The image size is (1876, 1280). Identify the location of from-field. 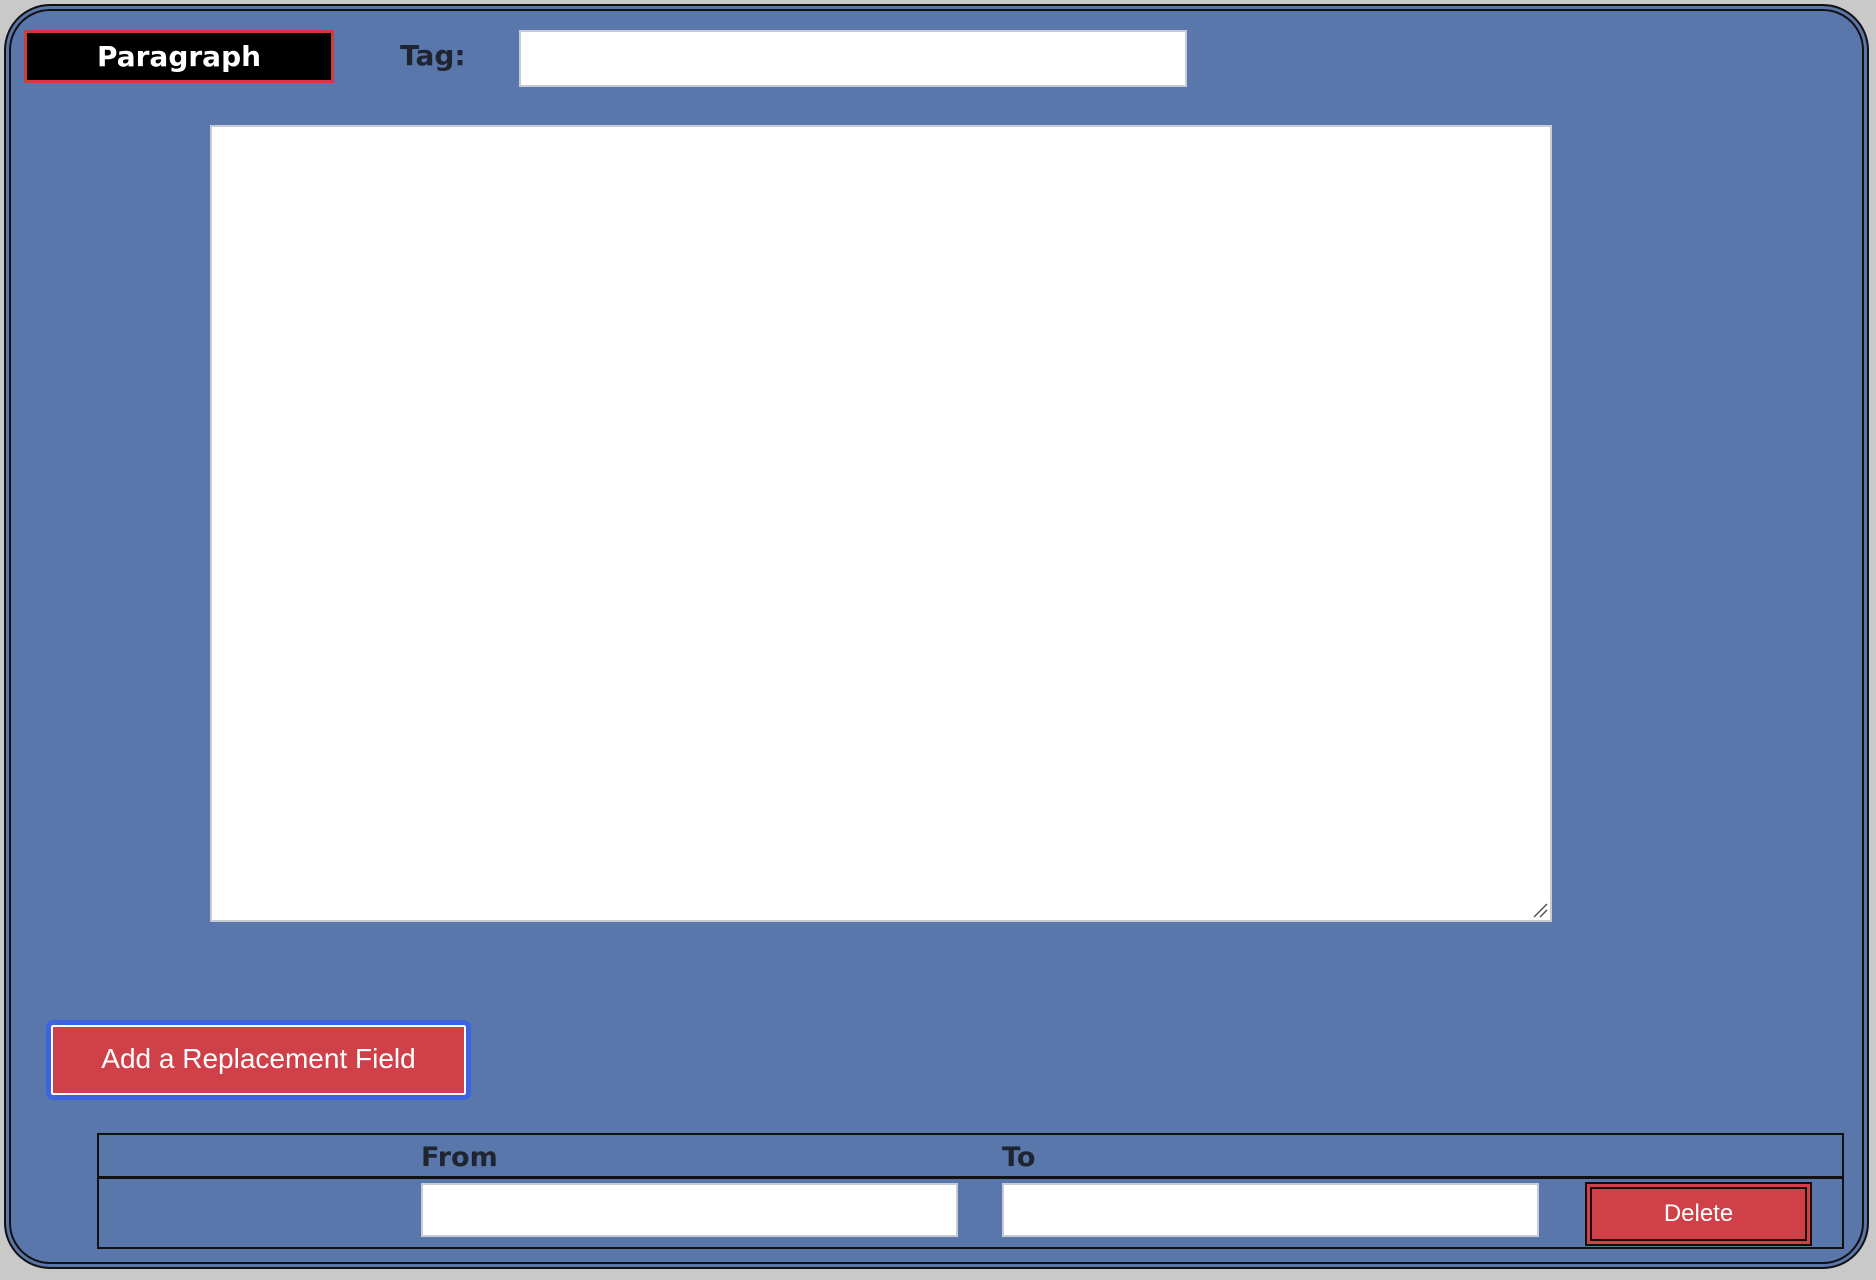
(689, 1210).